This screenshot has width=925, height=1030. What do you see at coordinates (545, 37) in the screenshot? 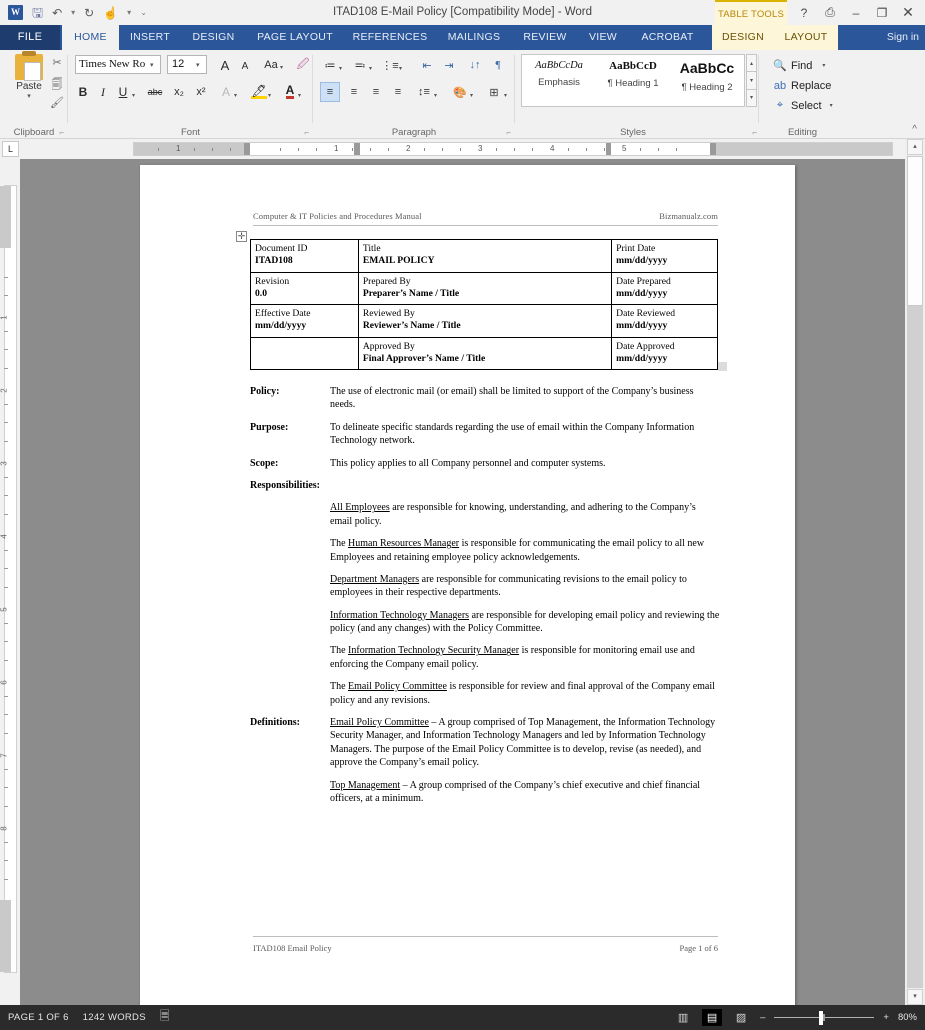
I see `tab-review: REVIEW` at bounding box center [545, 37].